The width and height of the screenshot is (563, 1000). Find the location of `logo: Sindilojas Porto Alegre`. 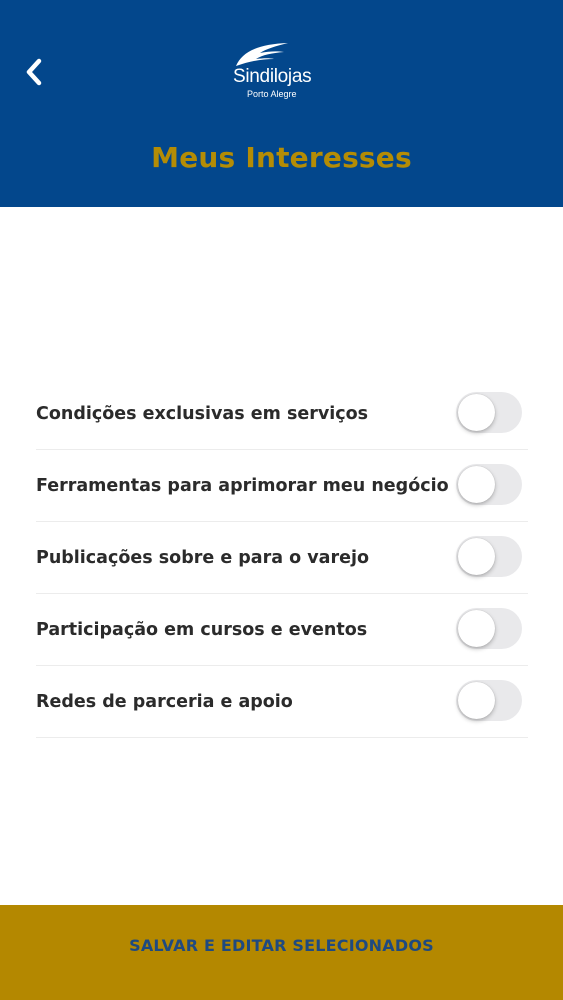

logo: Sindilojas Porto Alegre is located at coordinates (282, 71).